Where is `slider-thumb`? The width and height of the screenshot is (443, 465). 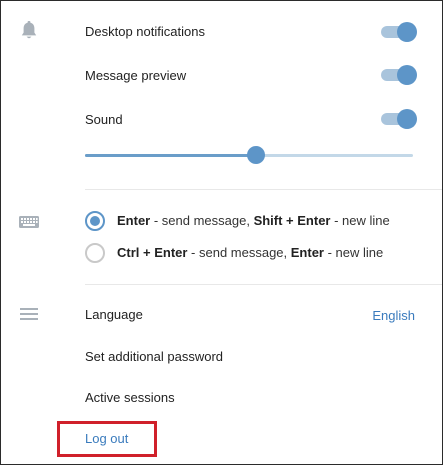
slider-thumb is located at coordinates (255, 155).